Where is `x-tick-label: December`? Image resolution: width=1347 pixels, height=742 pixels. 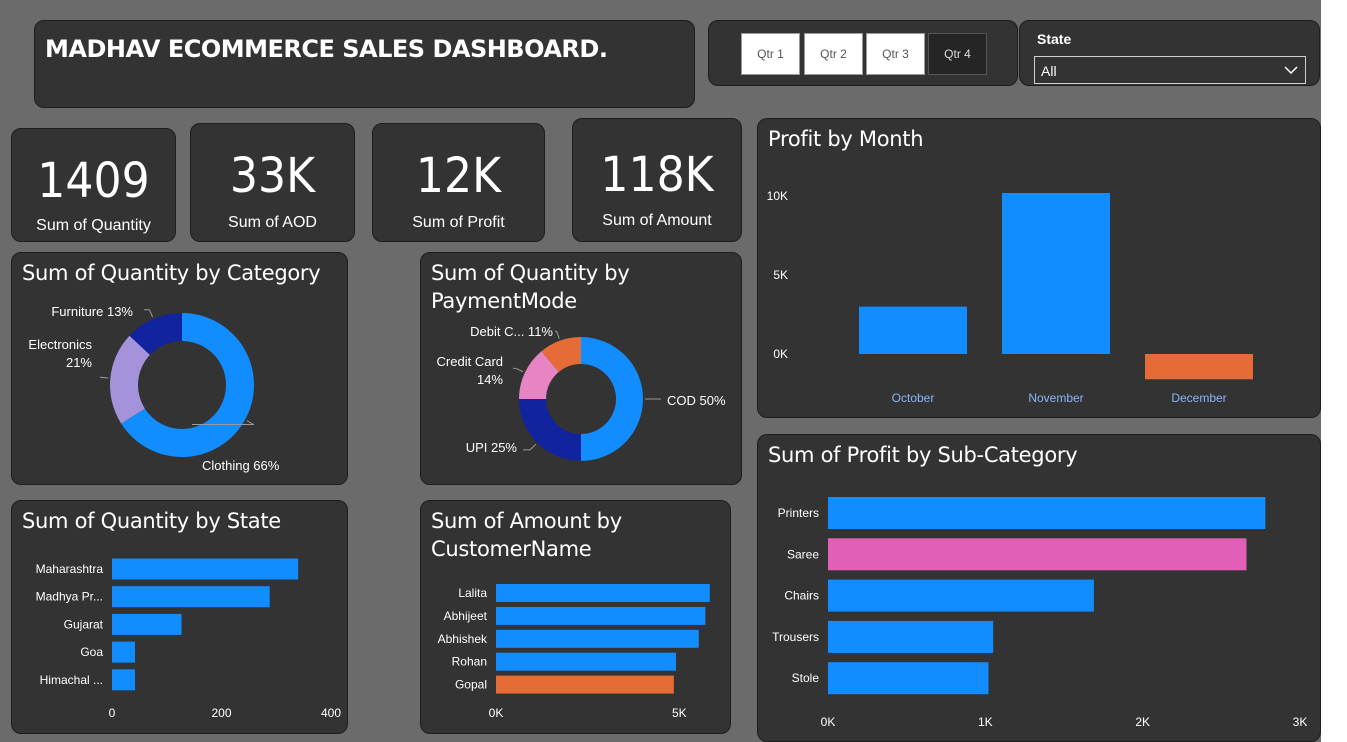 x-tick-label: December is located at coordinates (1198, 398).